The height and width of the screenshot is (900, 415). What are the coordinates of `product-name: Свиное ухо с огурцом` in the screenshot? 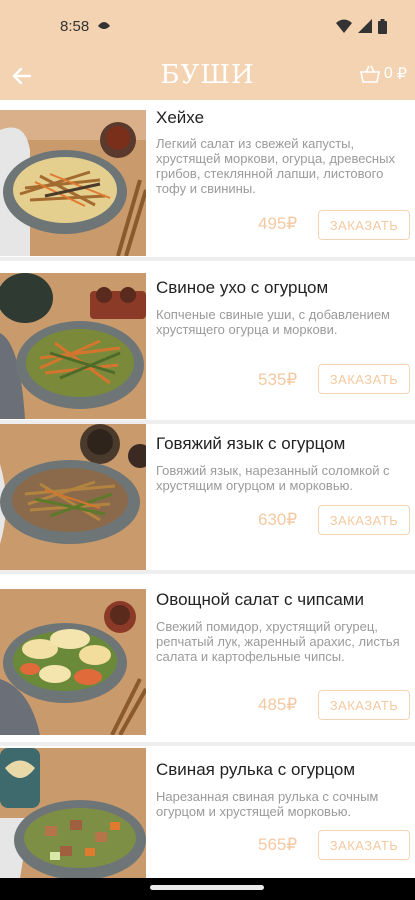 It's located at (242, 287).